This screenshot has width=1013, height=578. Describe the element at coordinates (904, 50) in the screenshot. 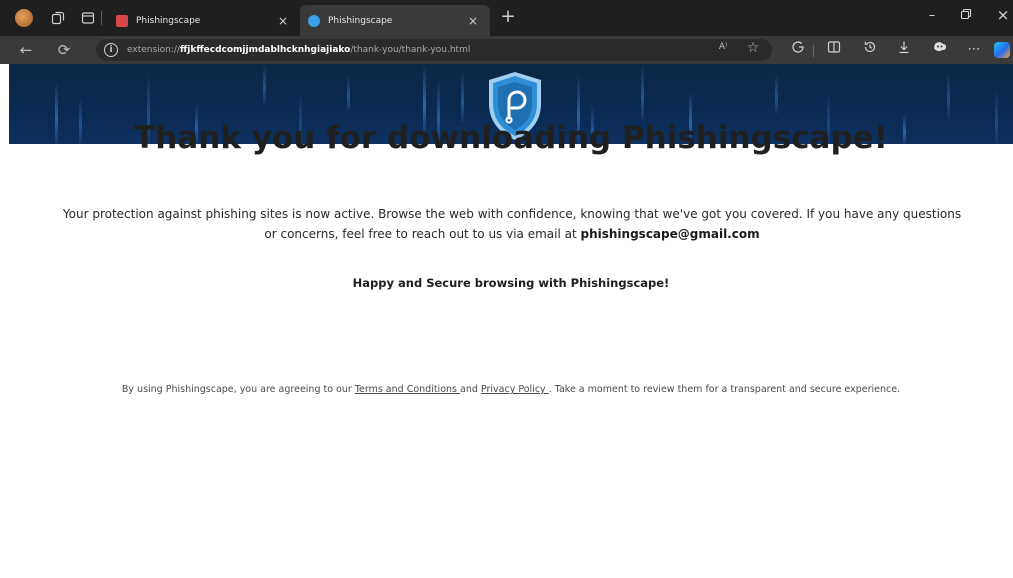

I see `downloads-icon` at that location.